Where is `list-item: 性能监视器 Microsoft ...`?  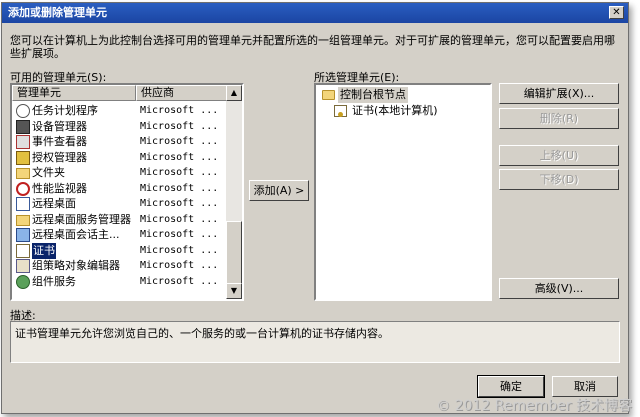 list-item: 性能监视器 Microsoft ... is located at coordinates (120, 189).